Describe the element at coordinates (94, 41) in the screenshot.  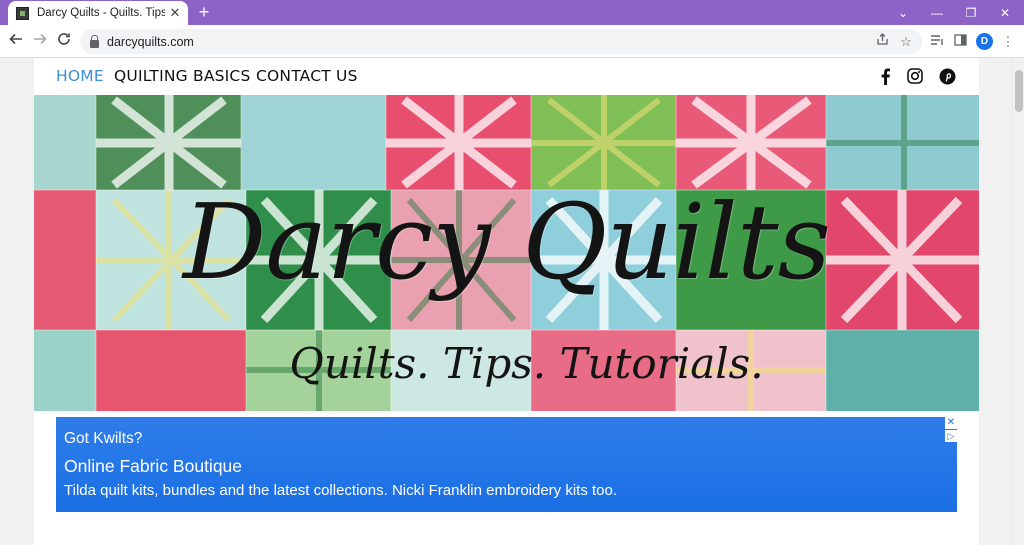
I see `lock-icon` at that location.